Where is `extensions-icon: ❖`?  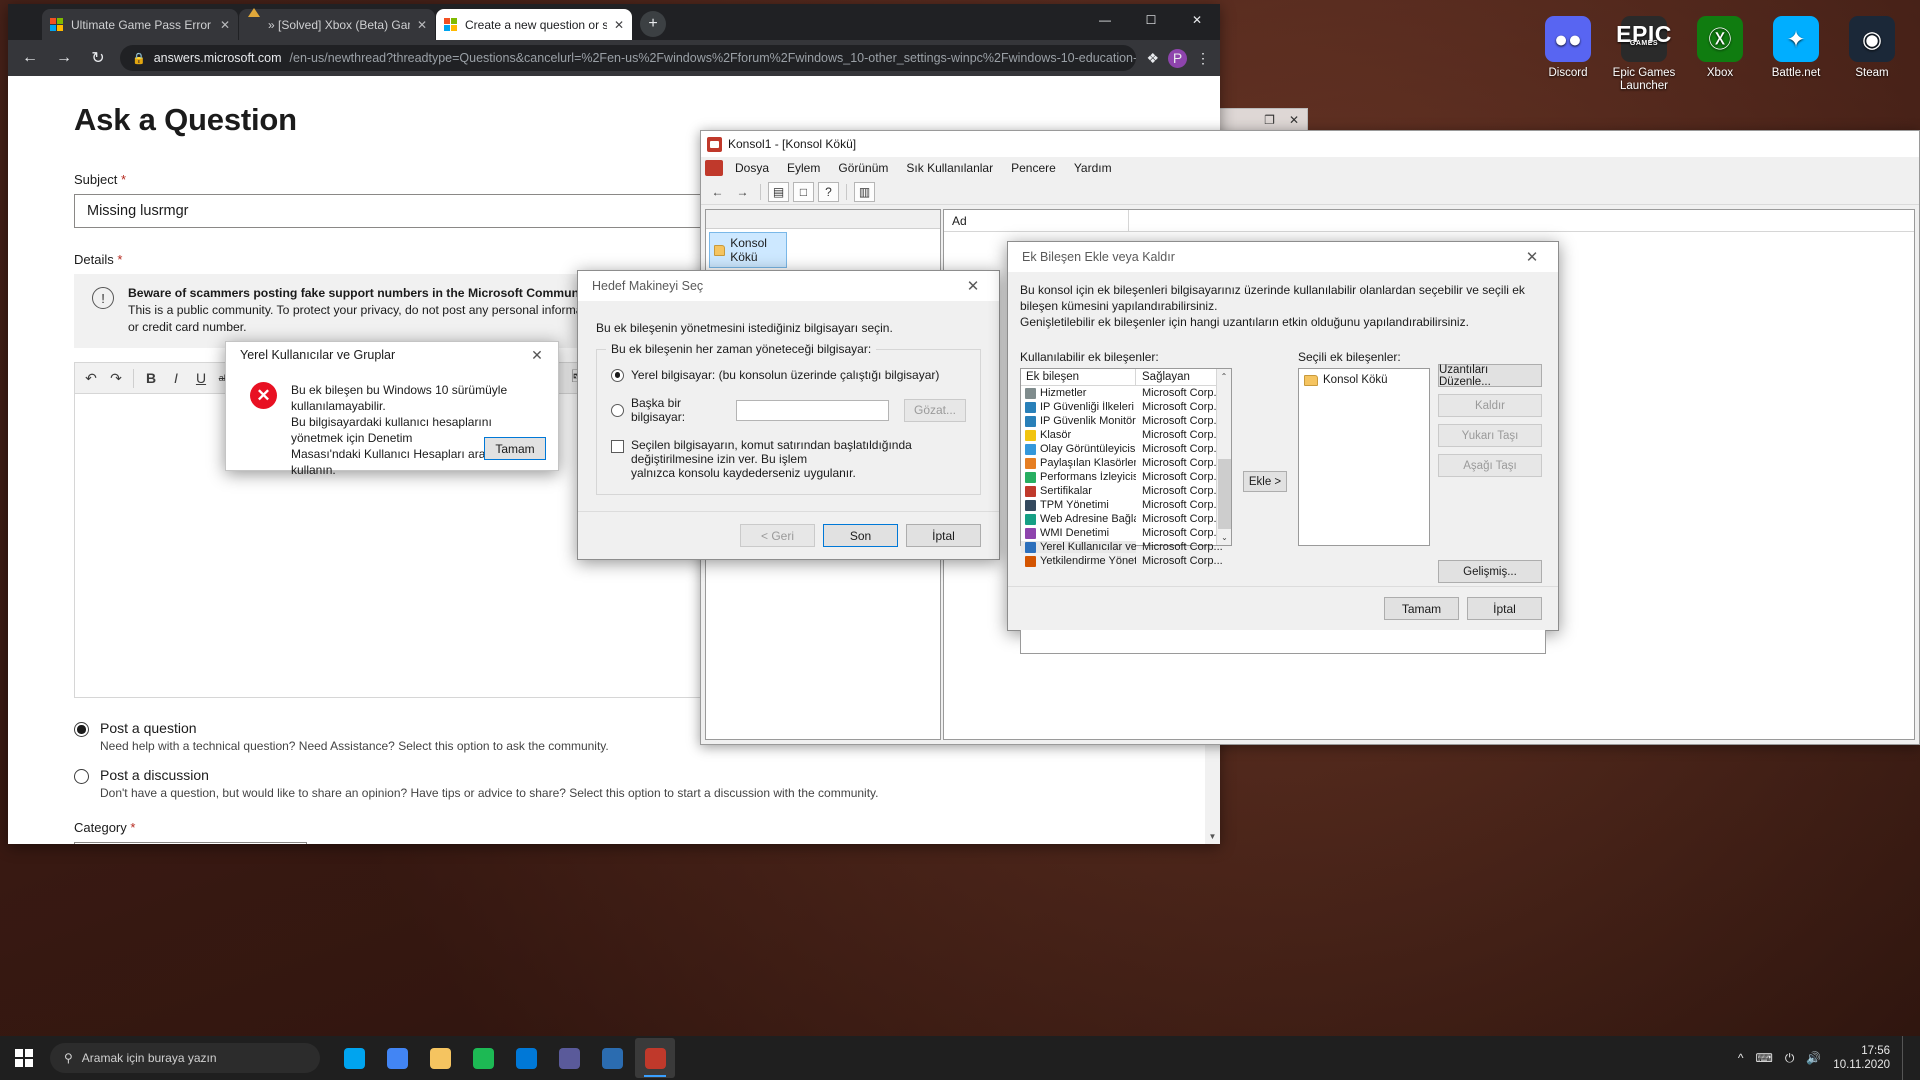 extensions-icon: ❖ is located at coordinates (1152, 58).